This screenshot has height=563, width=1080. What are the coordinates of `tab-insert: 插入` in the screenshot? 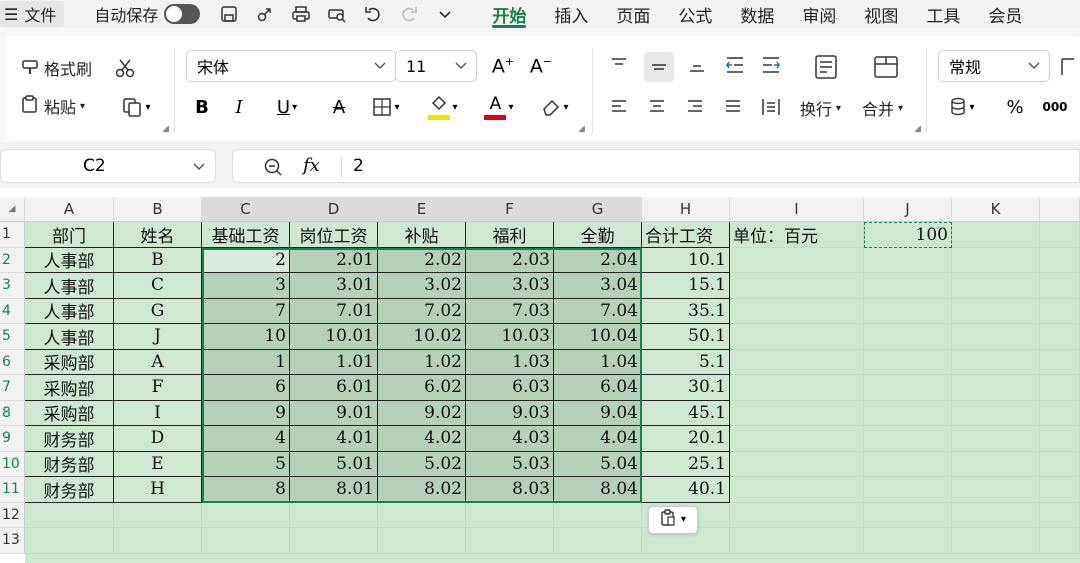 It's located at (571, 14).